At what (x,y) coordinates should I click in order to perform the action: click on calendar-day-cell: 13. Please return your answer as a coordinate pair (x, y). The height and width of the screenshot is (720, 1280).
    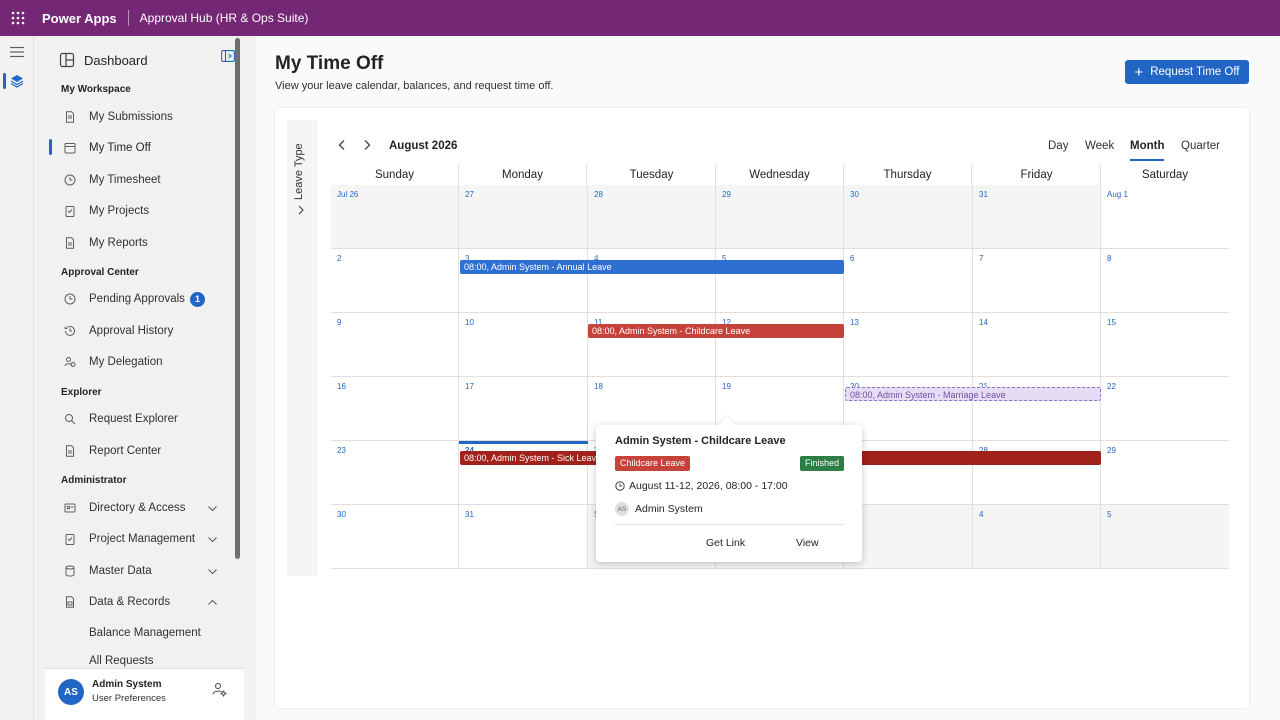
    Looking at the image, I should click on (908, 345).